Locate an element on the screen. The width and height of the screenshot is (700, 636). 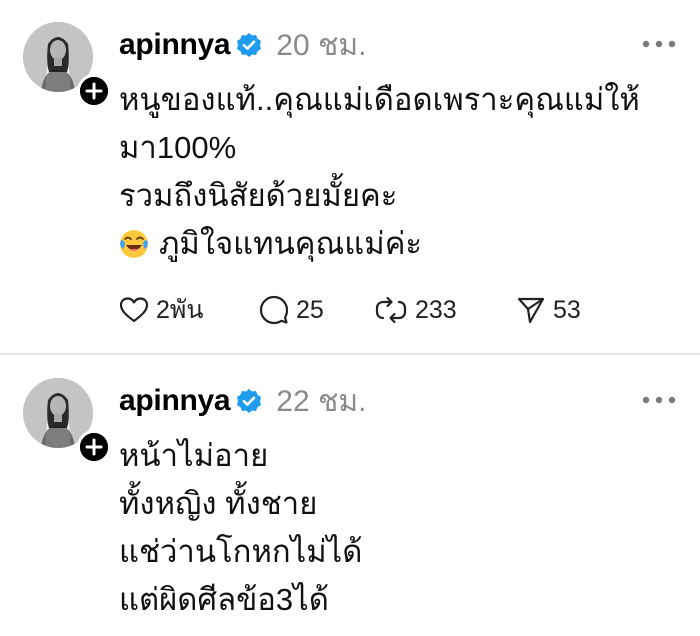
repost-button: 233 is located at coordinates (445, 310).